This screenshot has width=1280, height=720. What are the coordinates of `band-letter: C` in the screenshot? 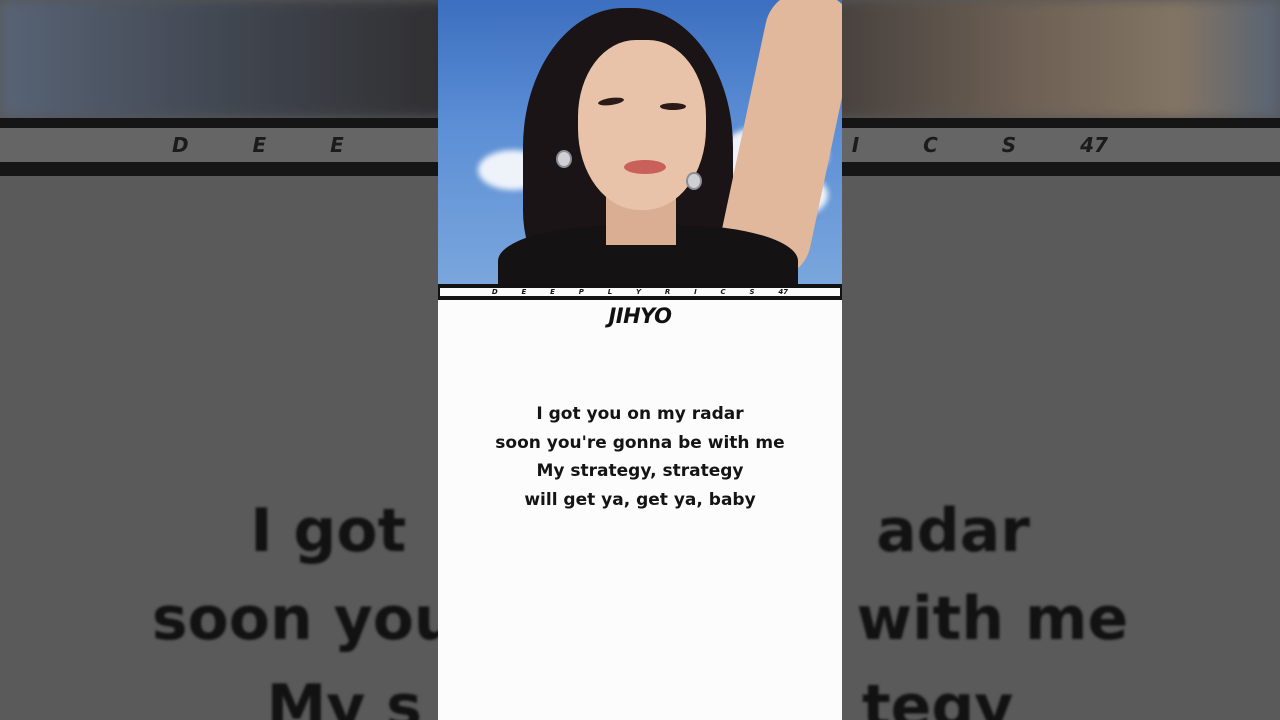 It's located at (723, 292).